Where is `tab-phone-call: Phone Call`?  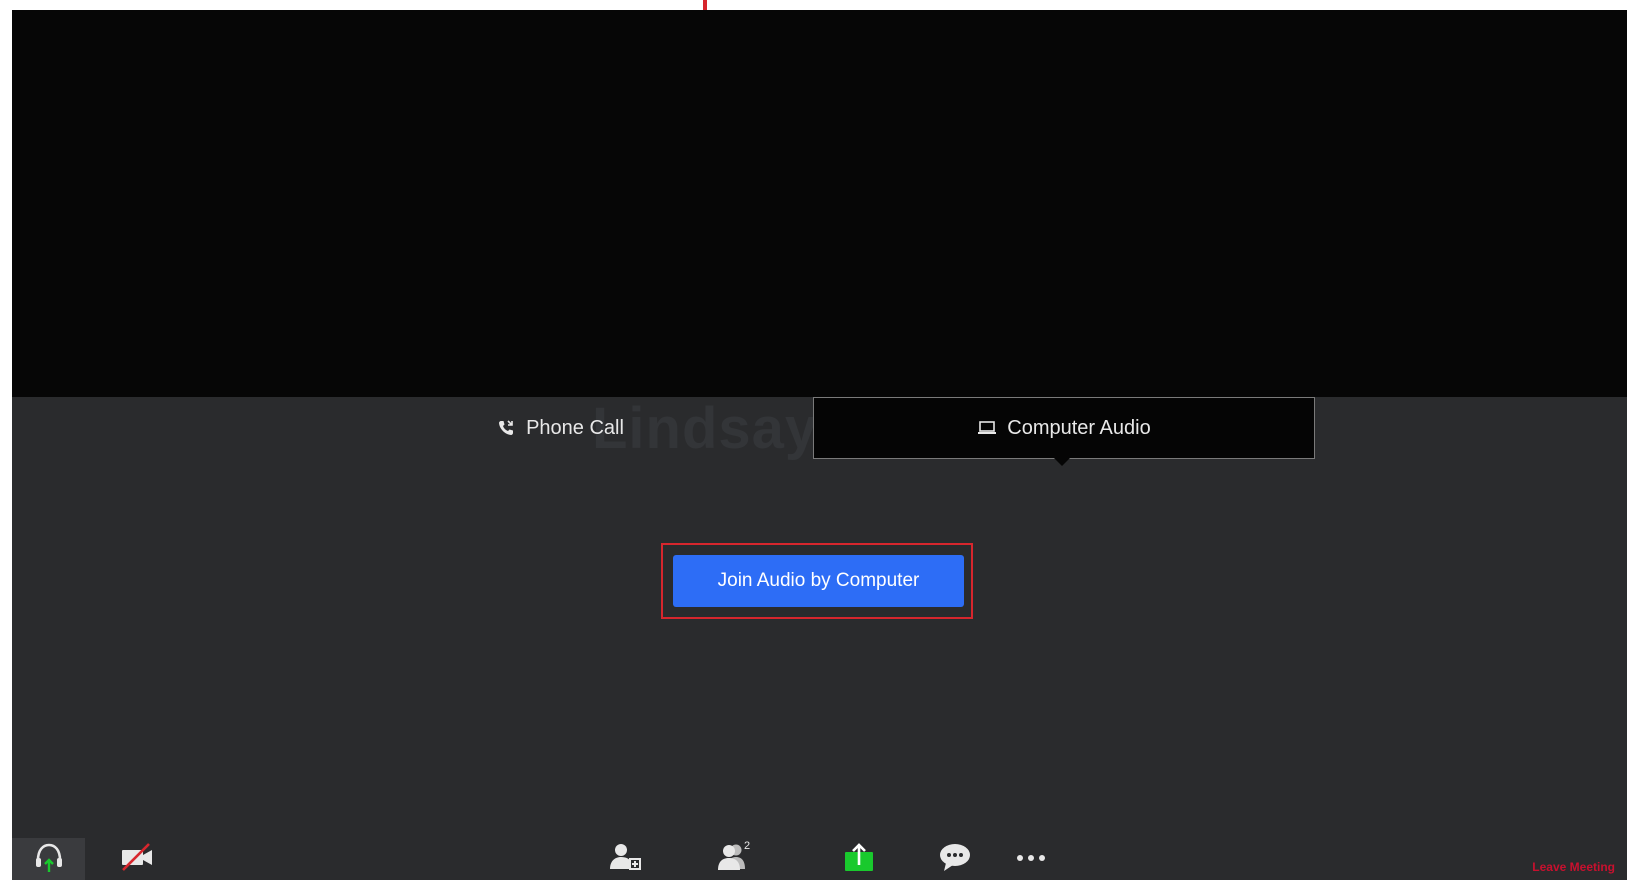
tab-phone-call: Phone Call is located at coordinates (560, 428).